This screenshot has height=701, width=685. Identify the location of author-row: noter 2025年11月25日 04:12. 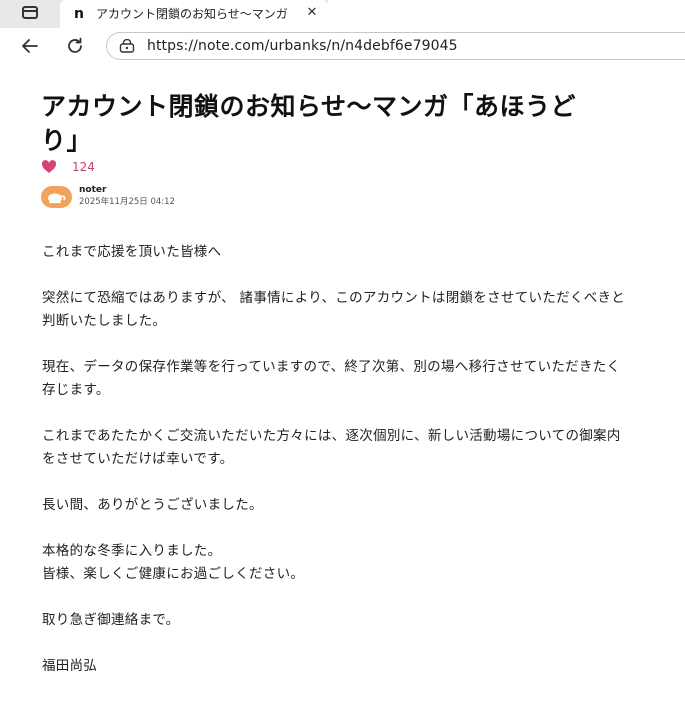
(191, 197).